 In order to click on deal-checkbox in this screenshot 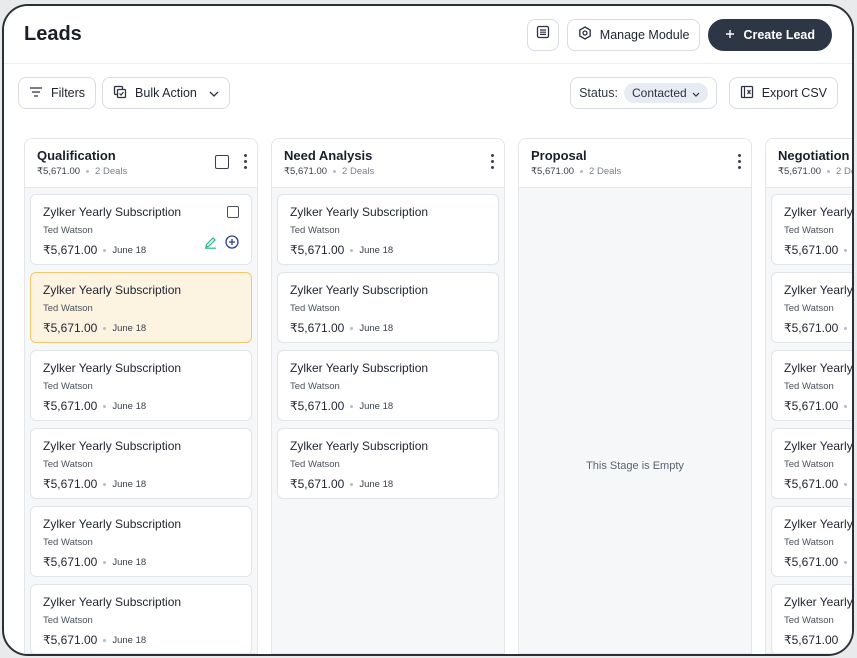, I will do `click(233, 212)`.